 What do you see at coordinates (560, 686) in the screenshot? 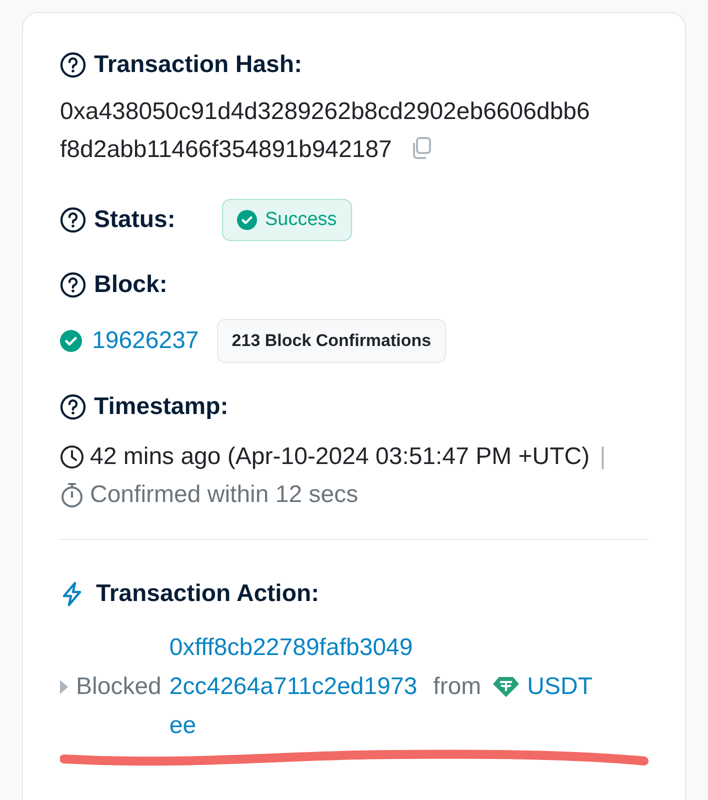
I see `token-link: USDT` at bounding box center [560, 686].